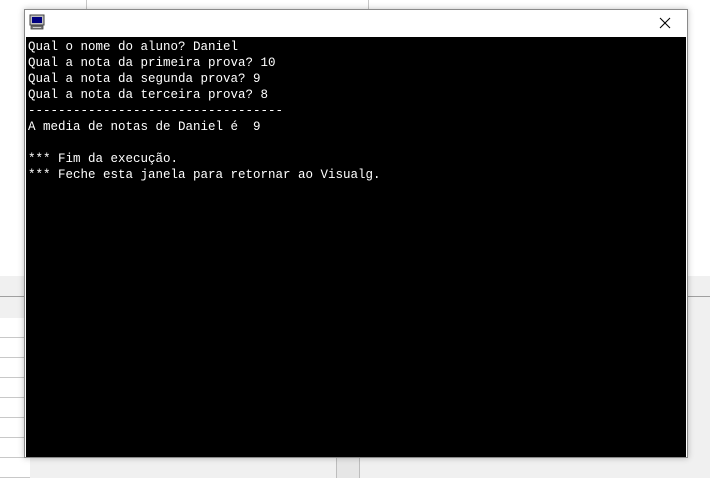 This screenshot has height=478, width=710. I want to click on title-bar, so click(356, 23).